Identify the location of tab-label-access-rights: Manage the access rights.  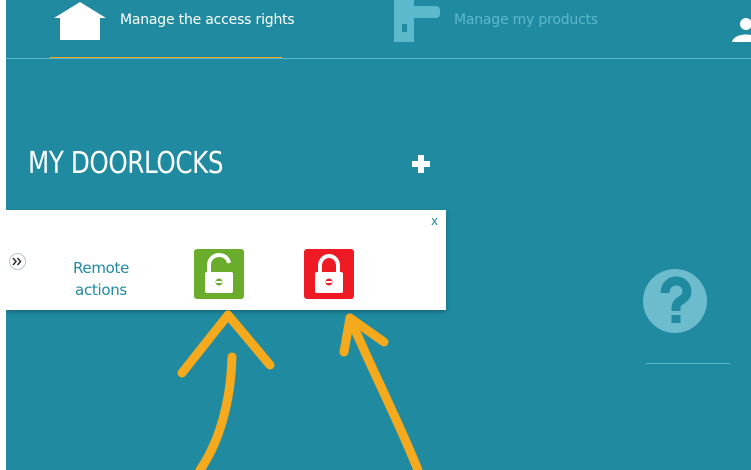
(207, 20).